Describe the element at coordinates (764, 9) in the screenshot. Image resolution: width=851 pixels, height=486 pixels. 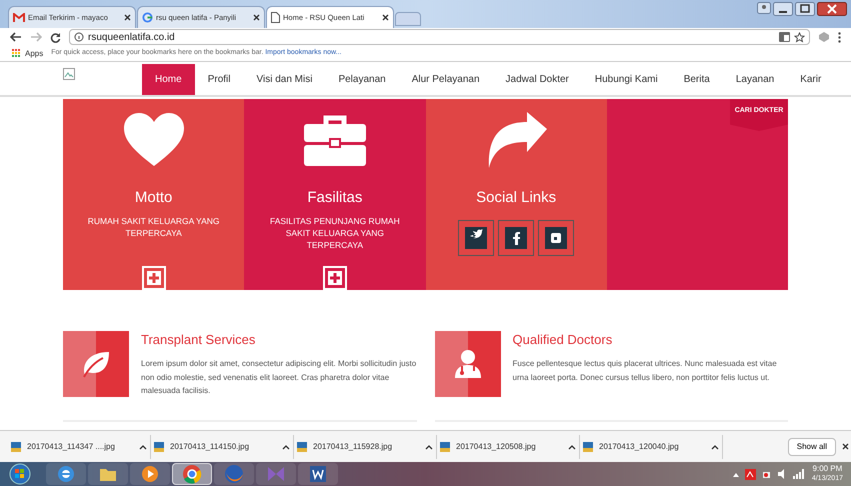
I see `user-icon` at that location.